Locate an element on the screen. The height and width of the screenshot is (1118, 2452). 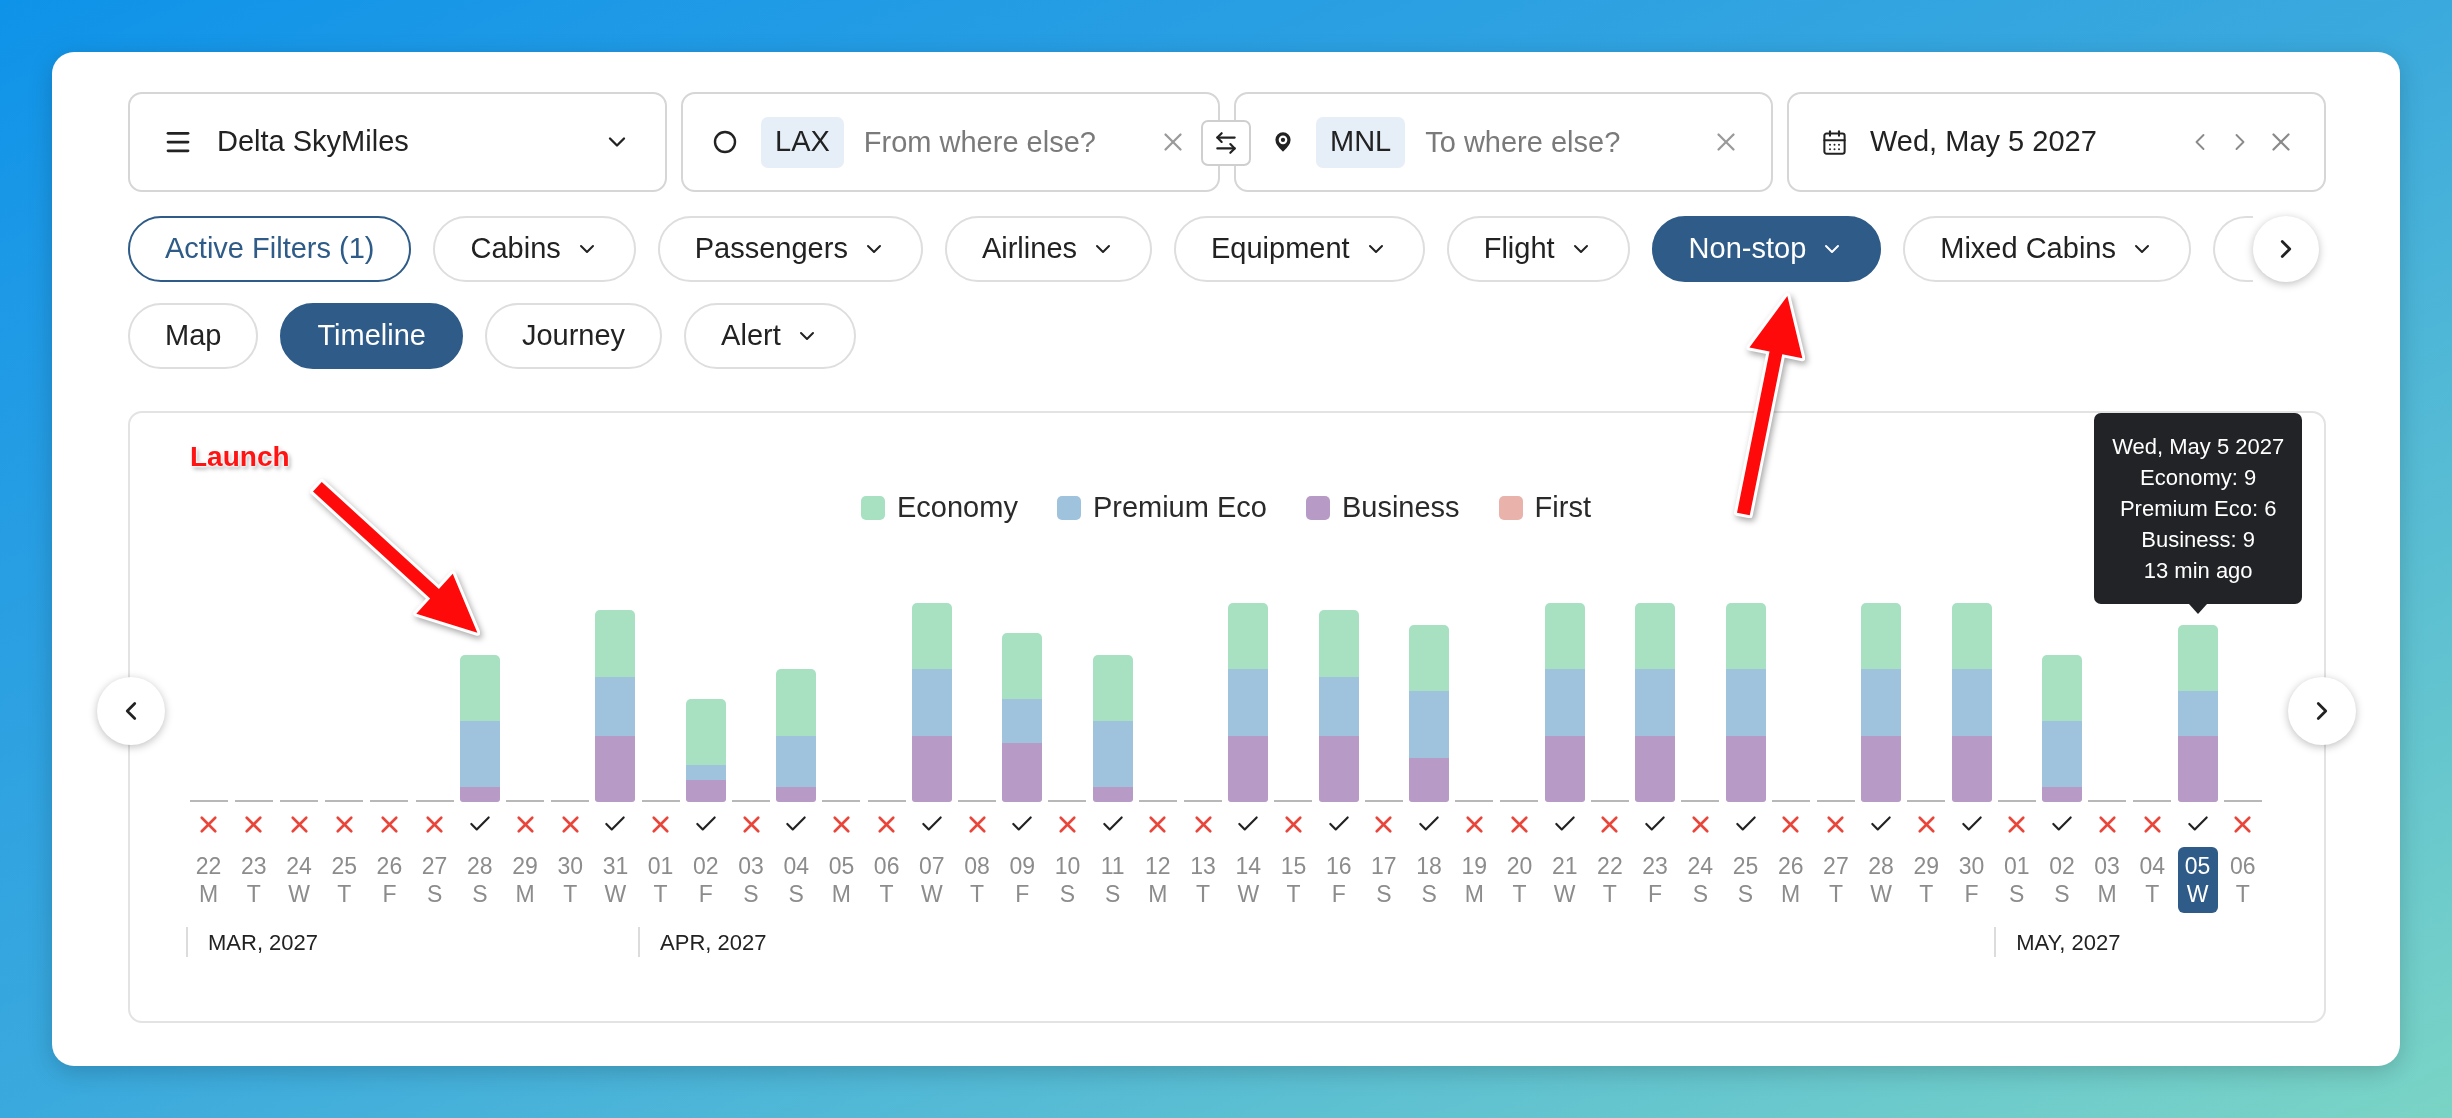
origin-input: From where else? is located at coordinates (1010, 142).